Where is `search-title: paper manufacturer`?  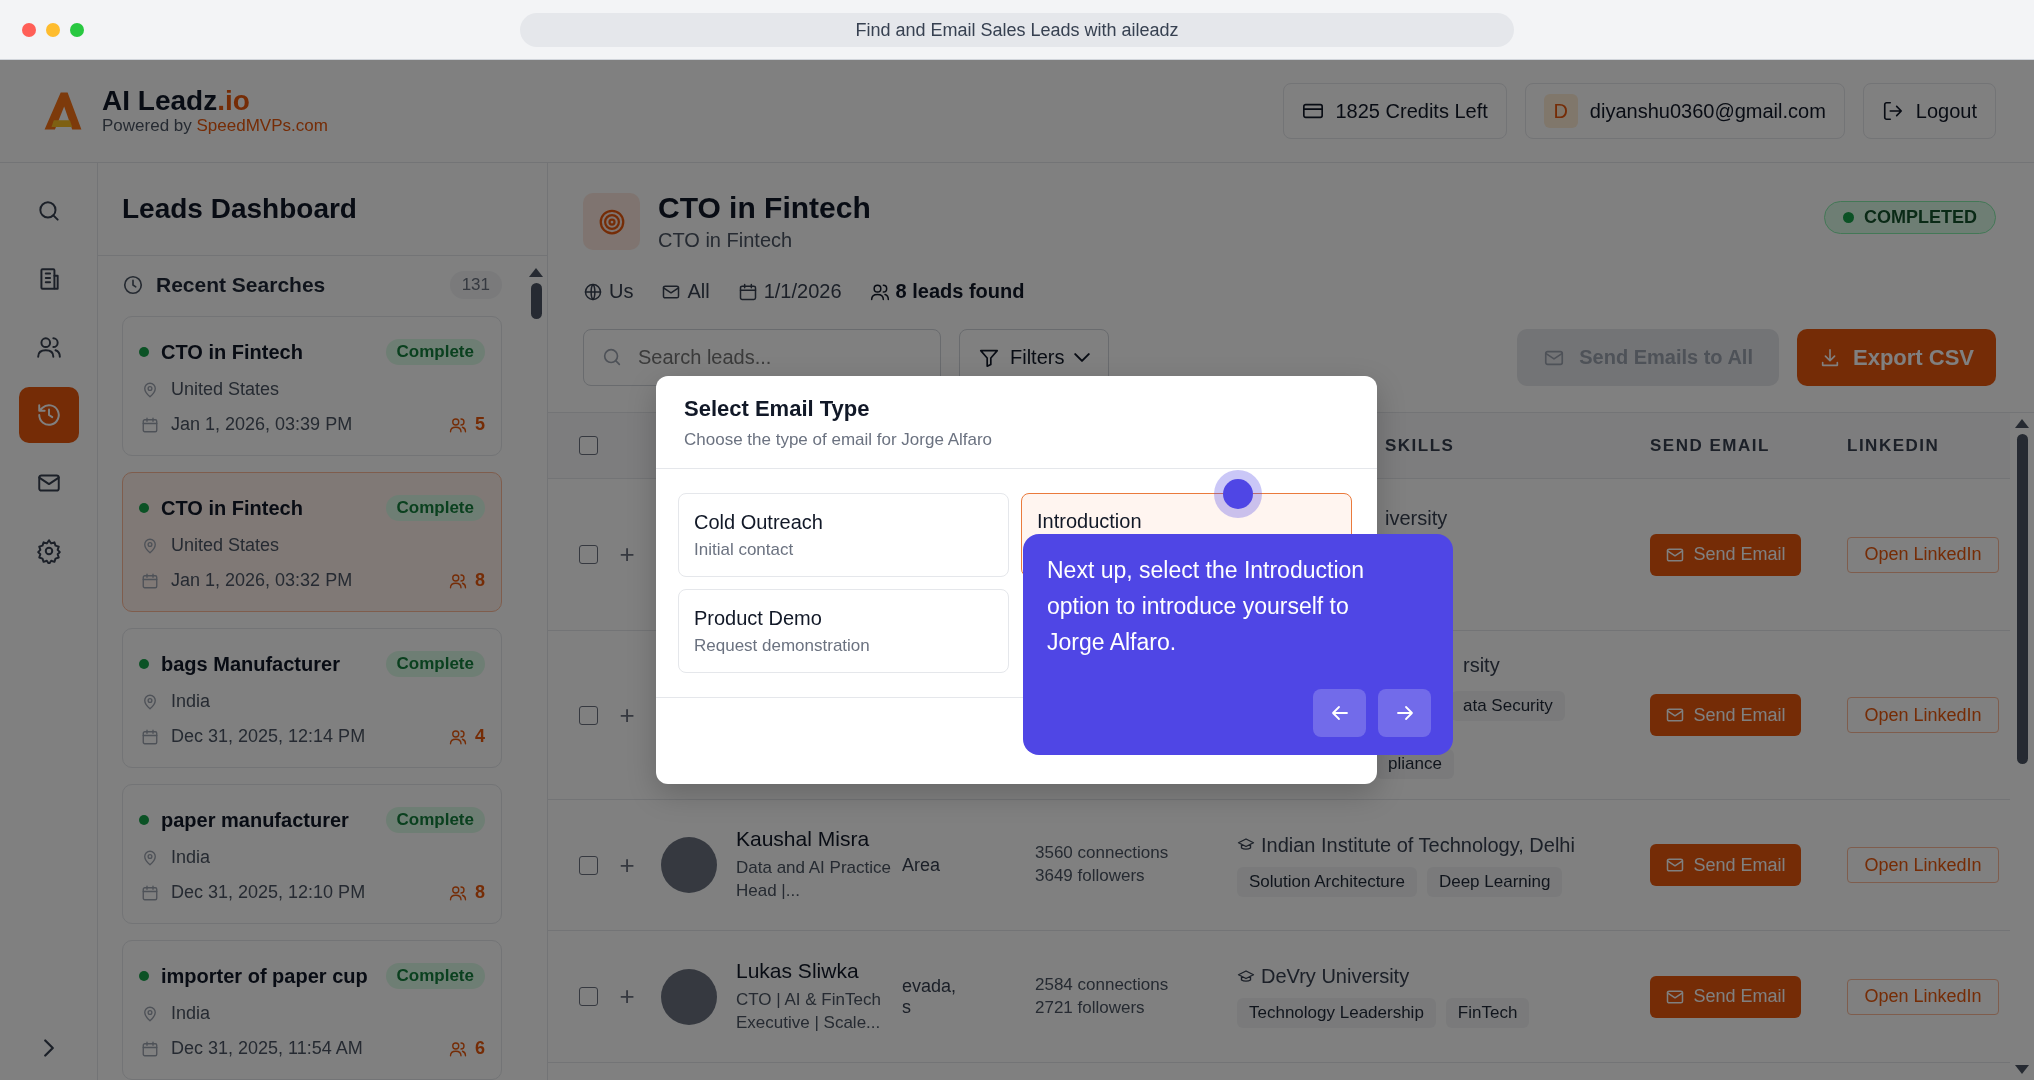
search-title: paper manufacturer is located at coordinates (255, 820).